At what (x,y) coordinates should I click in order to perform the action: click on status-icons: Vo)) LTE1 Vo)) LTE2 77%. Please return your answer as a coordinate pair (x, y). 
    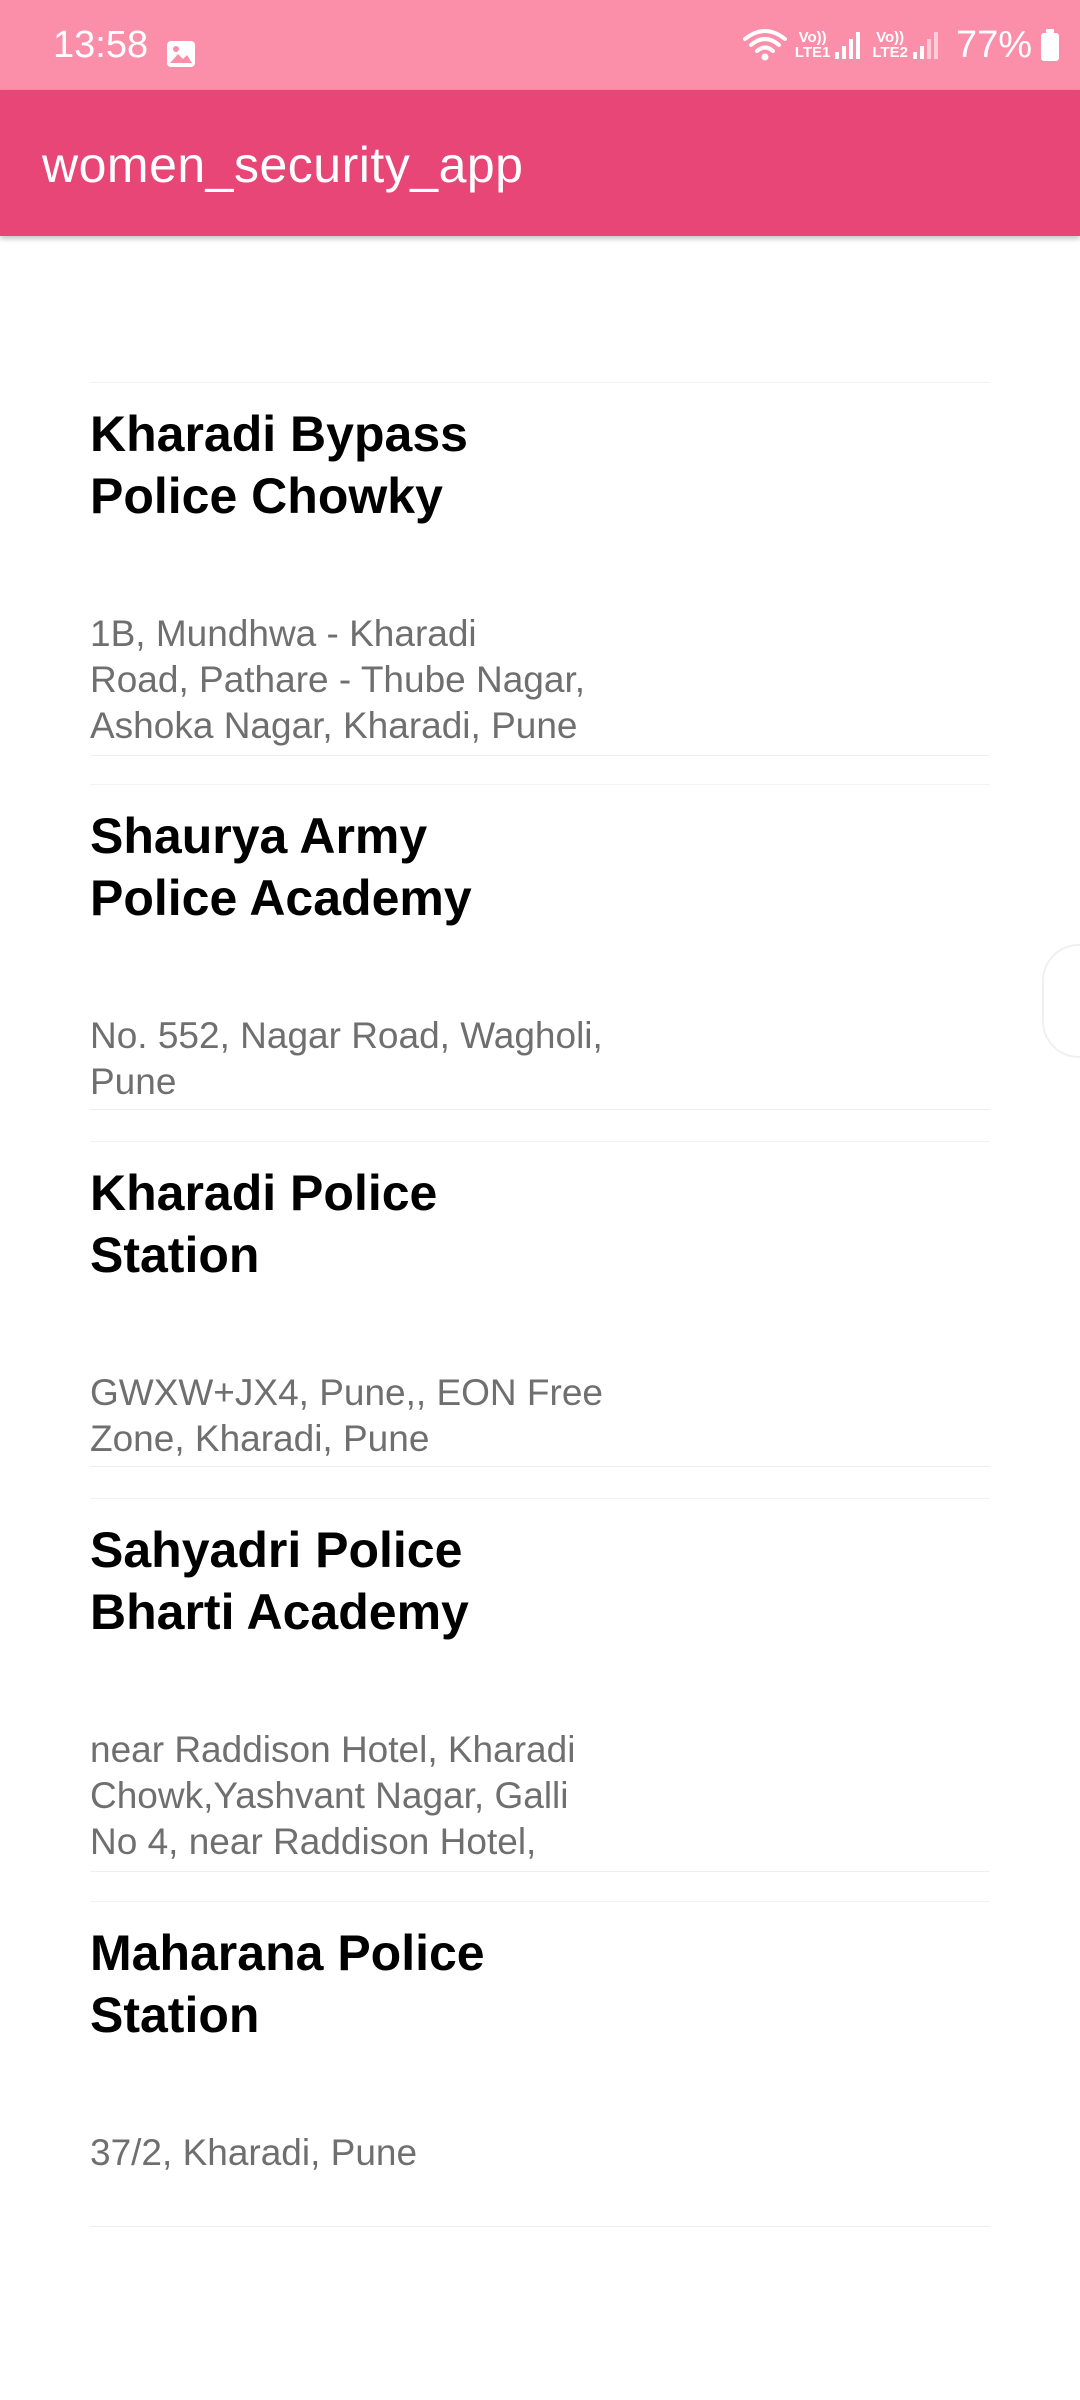
    Looking at the image, I should click on (901, 45).